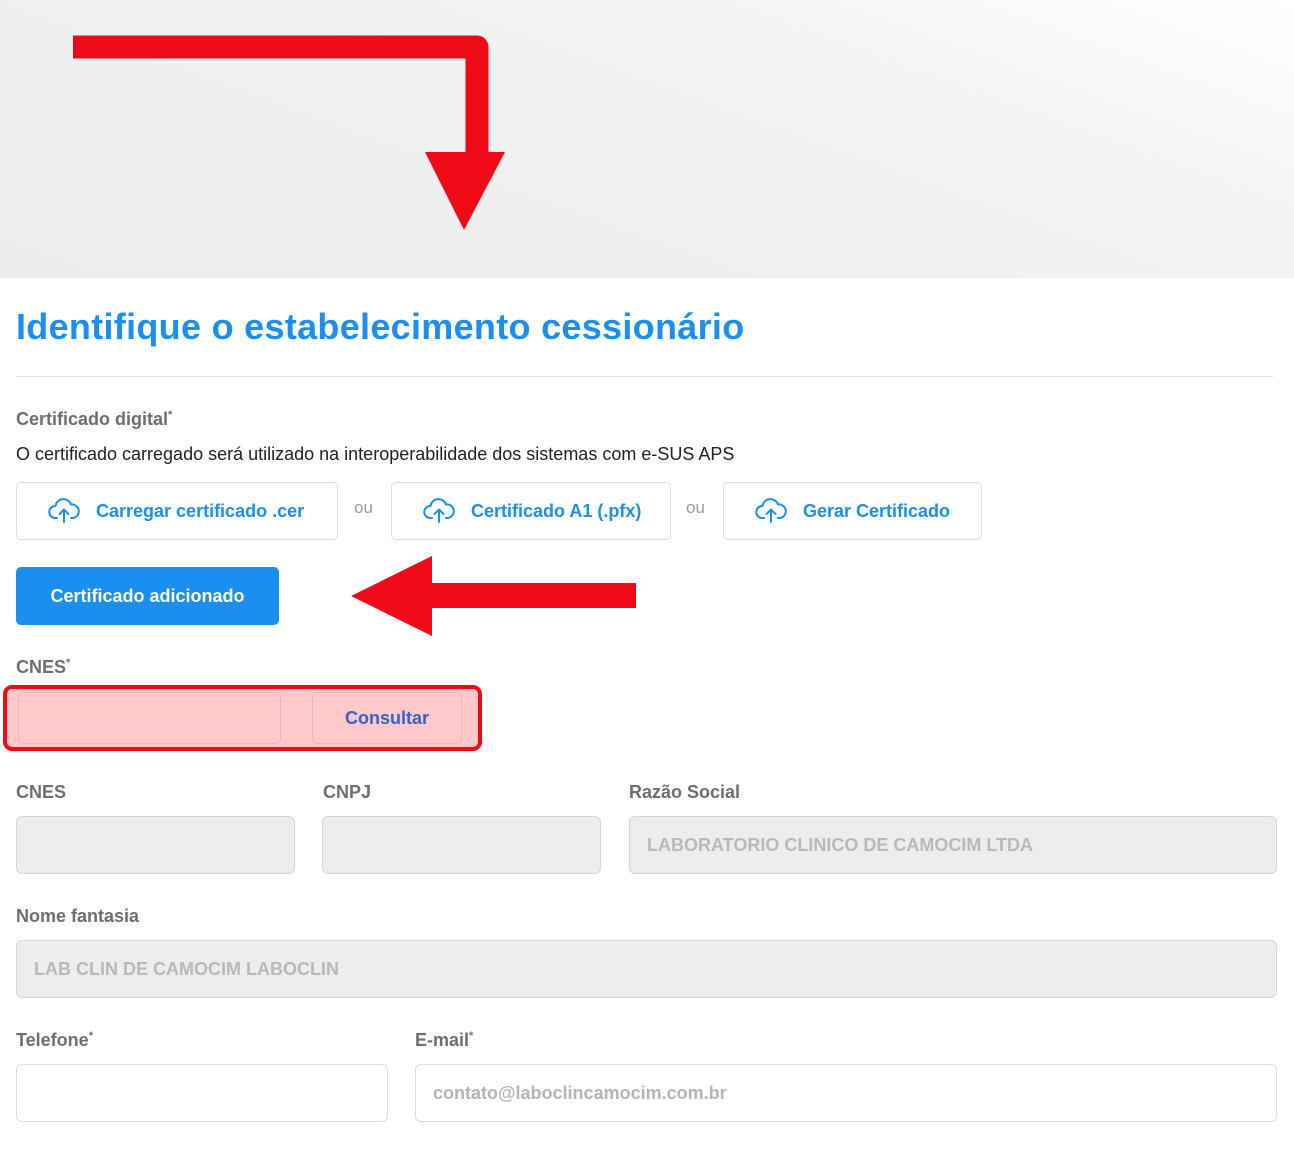 The image size is (1294, 1158). Describe the element at coordinates (685, 792) in the screenshot. I see `razao-social-label: Razão Social` at that location.